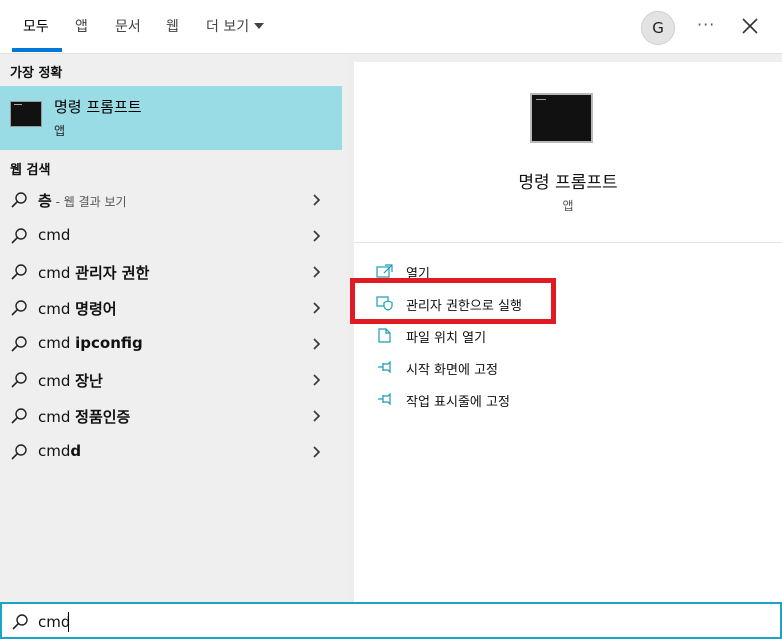  Describe the element at coordinates (60, 131) in the screenshot. I see `best-match-subtitle: 앱` at that location.